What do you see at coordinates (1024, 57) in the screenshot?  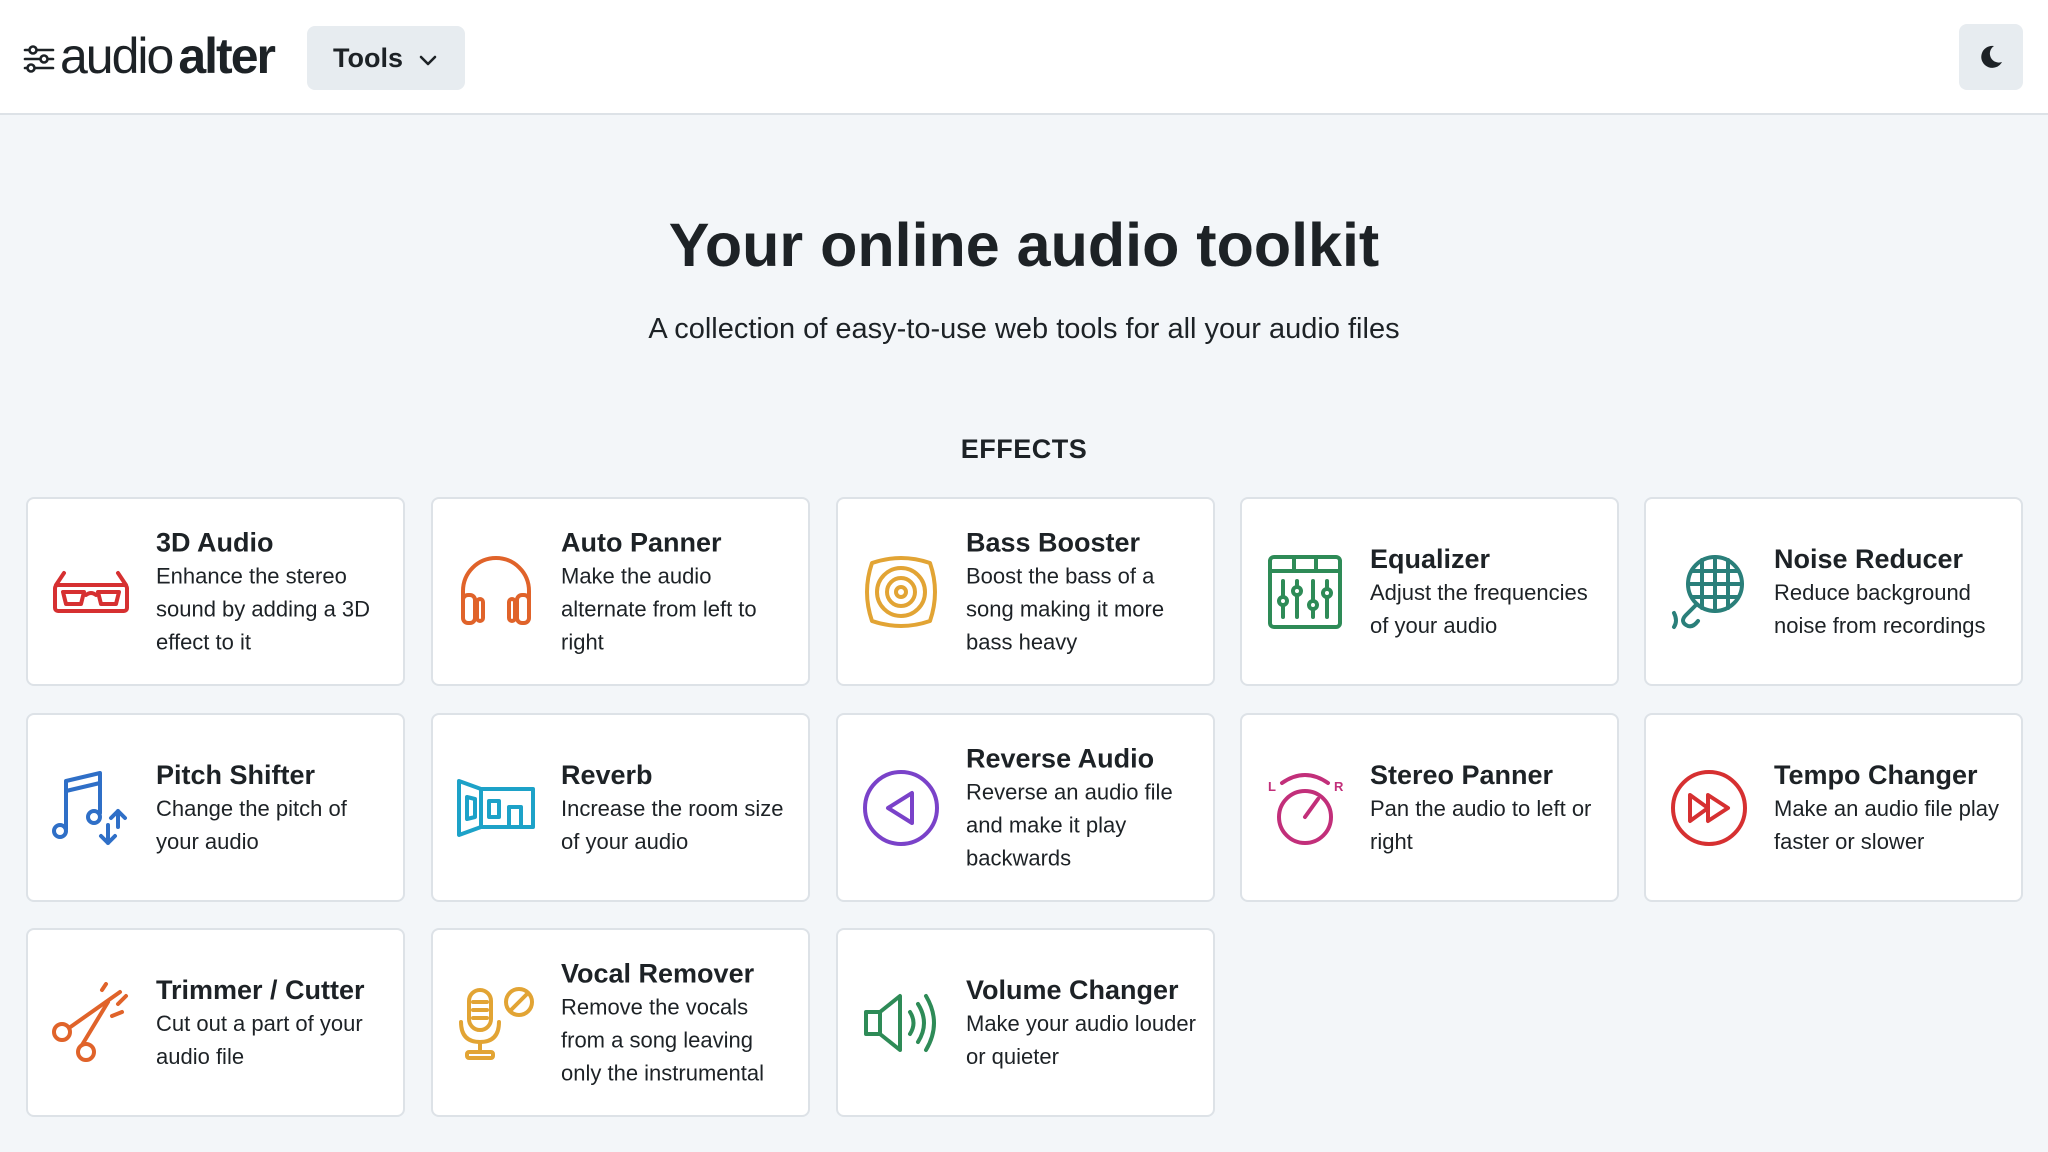 I see `top-navbar: audio alter Tools` at bounding box center [1024, 57].